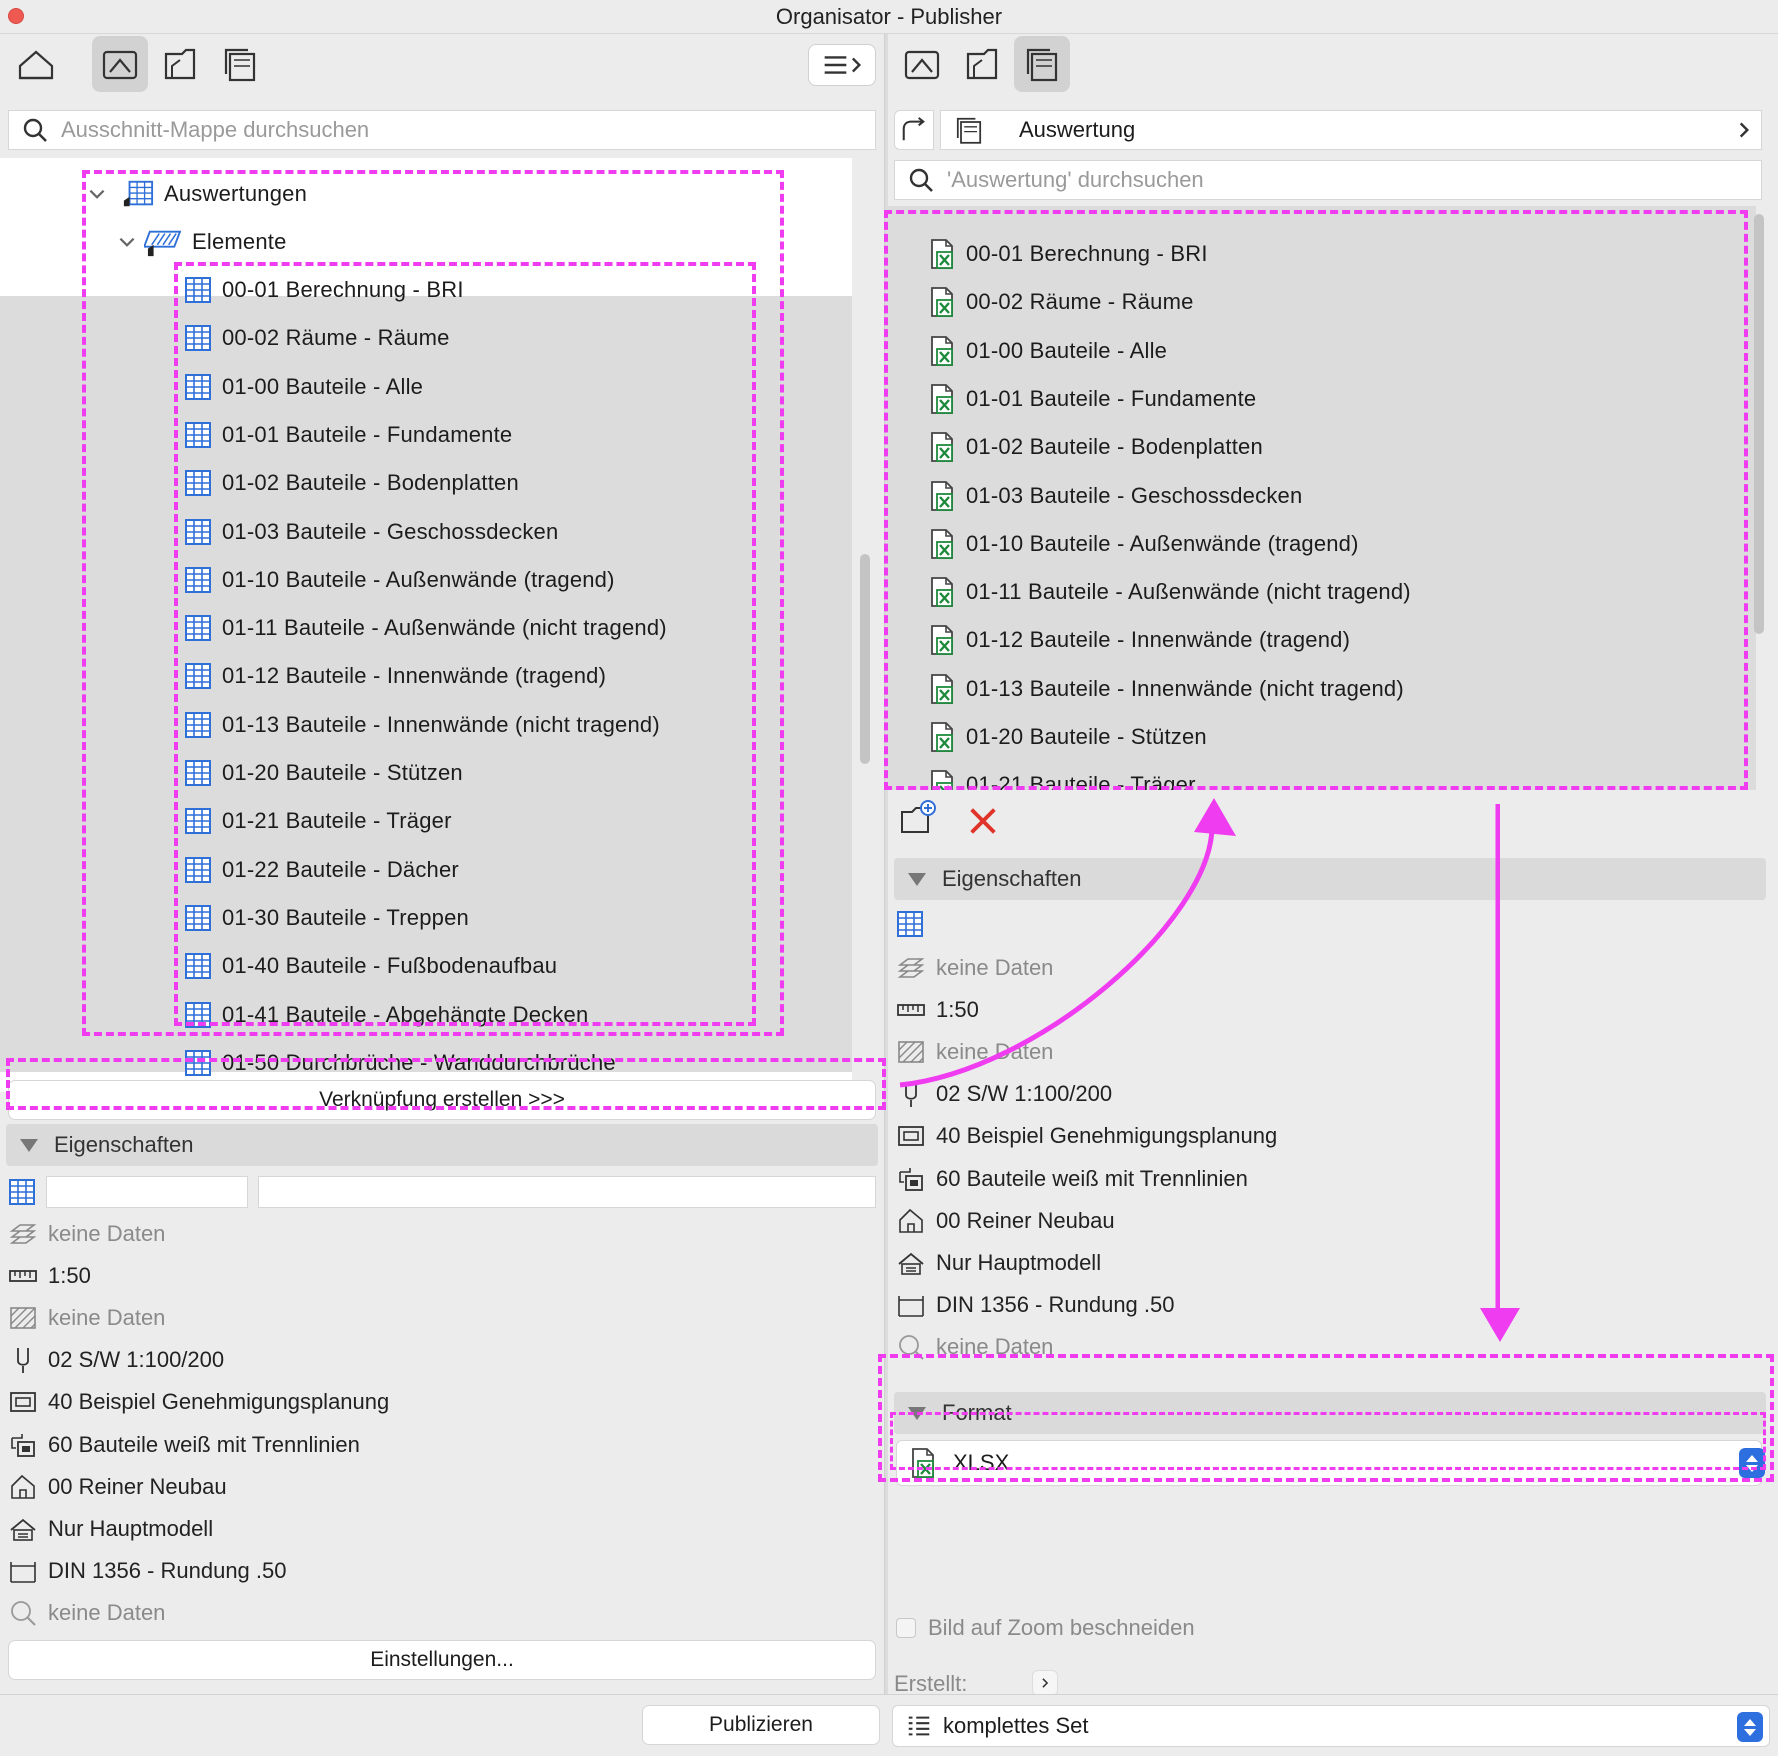 The image size is (1778, 1756). What do you see at coordinates (321, 870) in the screenshot?
I see `list-item: 01-22 Bauteile - Dächer` at bounding box center [321, 870].